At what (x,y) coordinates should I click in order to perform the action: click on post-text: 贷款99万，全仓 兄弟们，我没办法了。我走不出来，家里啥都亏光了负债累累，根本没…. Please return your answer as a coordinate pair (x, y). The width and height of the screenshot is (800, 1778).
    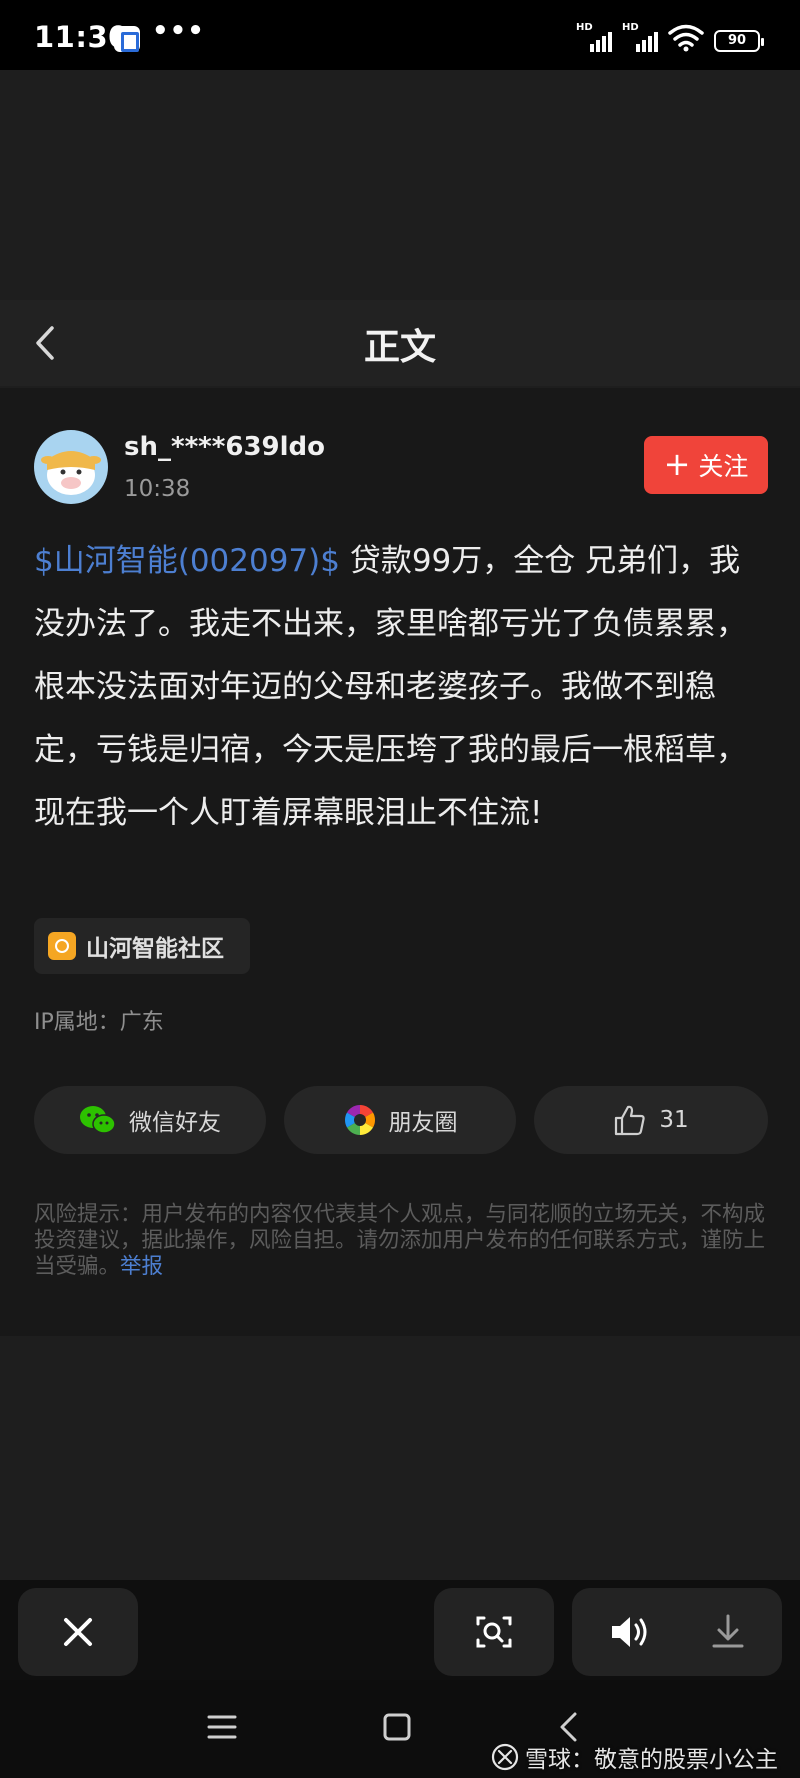
    Looking at the image, I should click on (390, 687).